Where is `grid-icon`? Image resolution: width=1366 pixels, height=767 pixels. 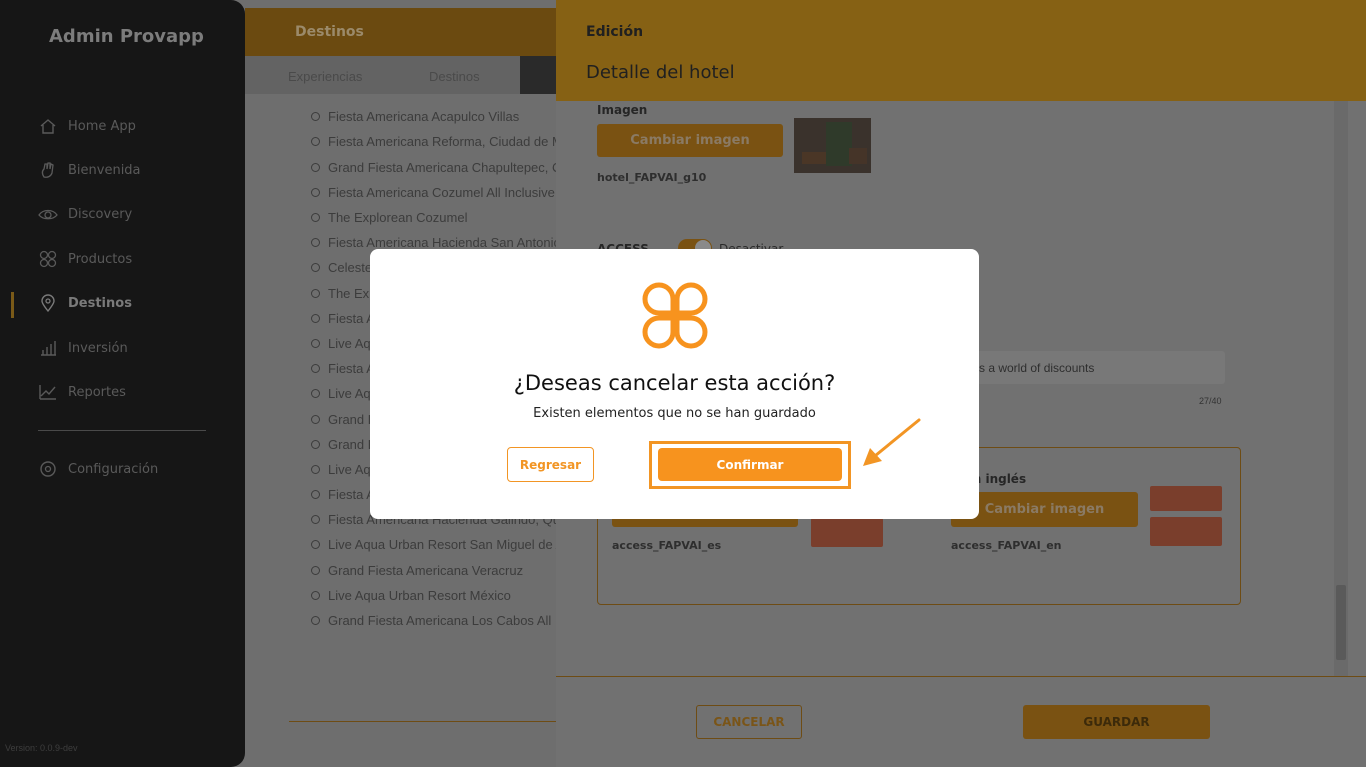
grid-icon is located at coordinates (48, 259).